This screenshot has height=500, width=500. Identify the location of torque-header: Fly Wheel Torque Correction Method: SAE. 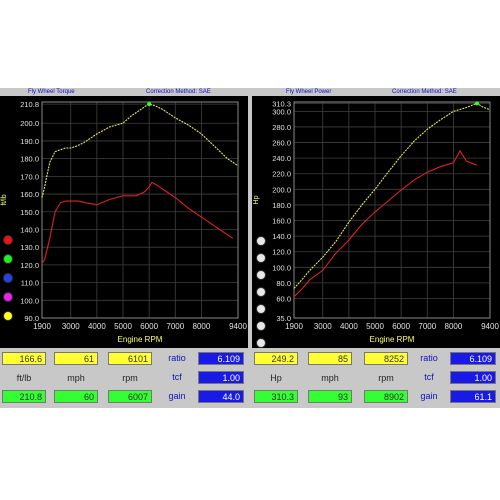
(124, 92).